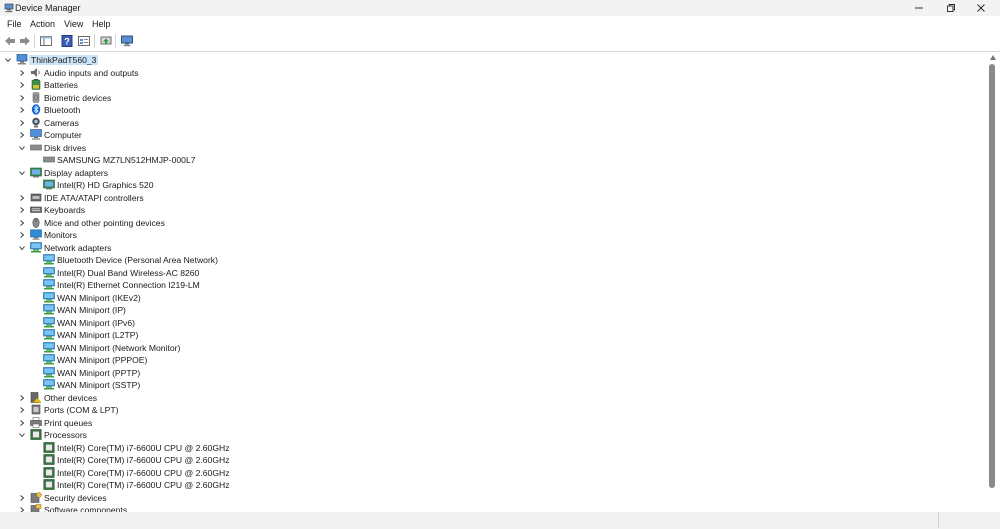 The width and height of the screenshot is (1000, 529). I want to click on tree-device-row: WAN Miniport (IKEv2), so click(490, 297).